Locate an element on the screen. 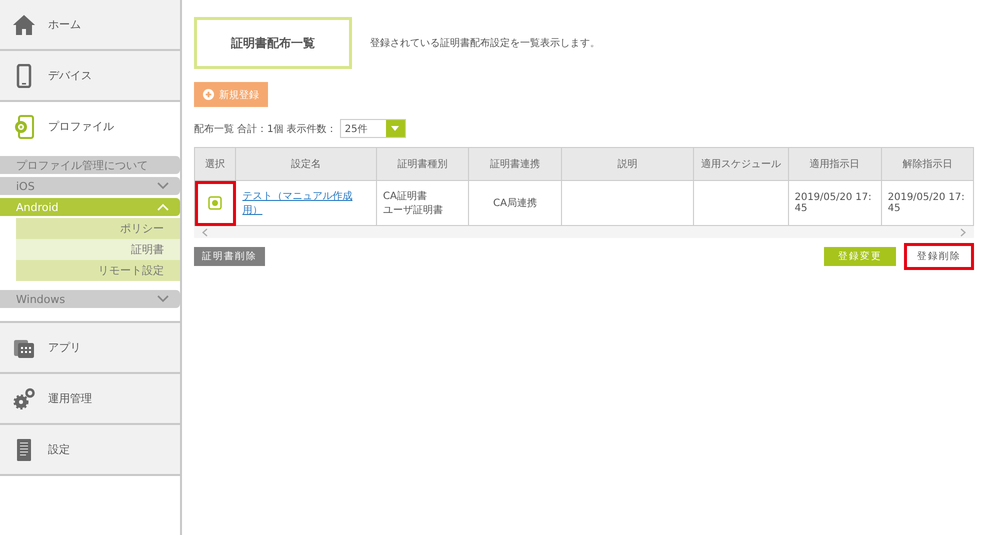  submenu-item: リモート設定 is located at coordinates (98, 270).